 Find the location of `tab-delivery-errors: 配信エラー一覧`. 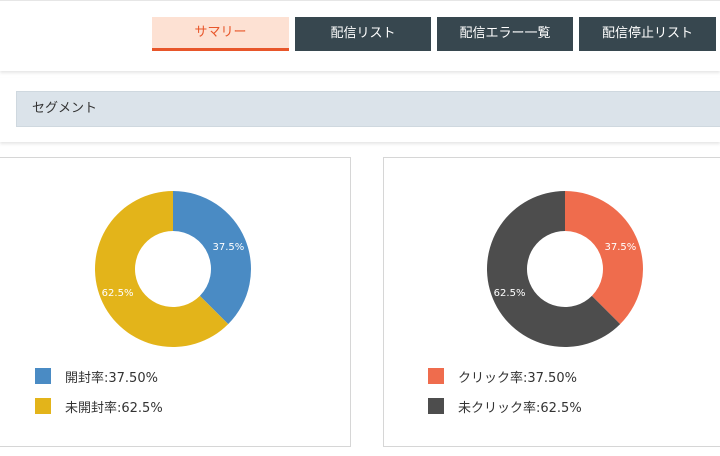

tab-delivery-errors: 配信エラー一覧 is located at coordinates (505, 34).